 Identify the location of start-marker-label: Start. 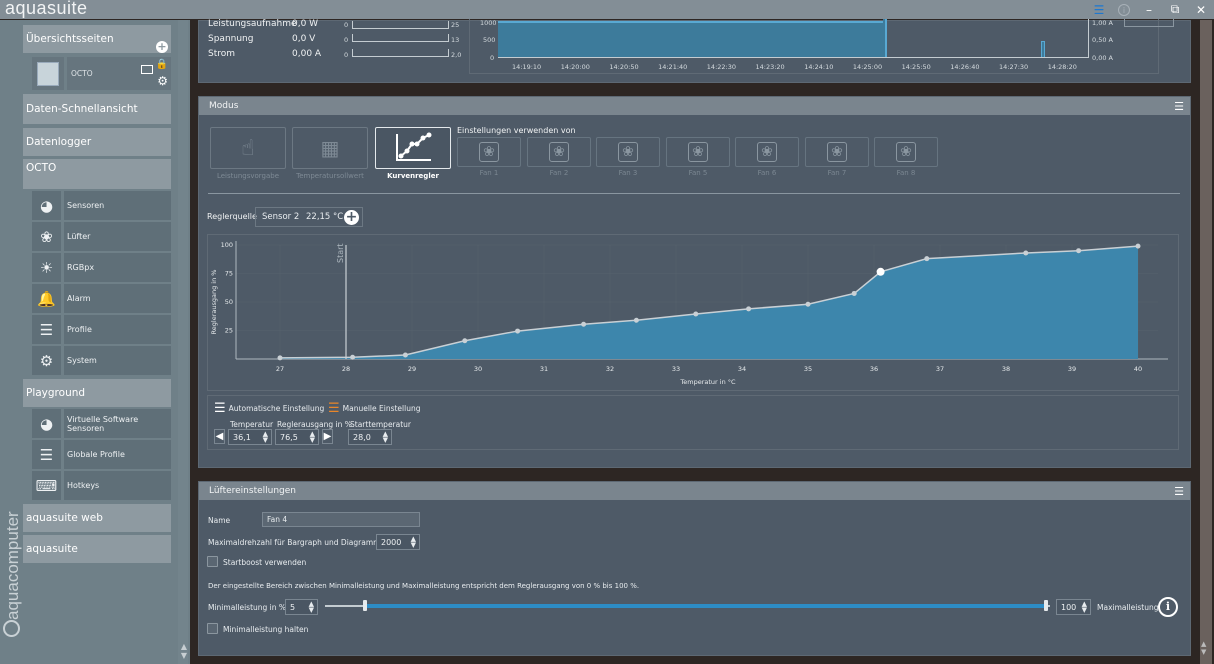
(340, 253).